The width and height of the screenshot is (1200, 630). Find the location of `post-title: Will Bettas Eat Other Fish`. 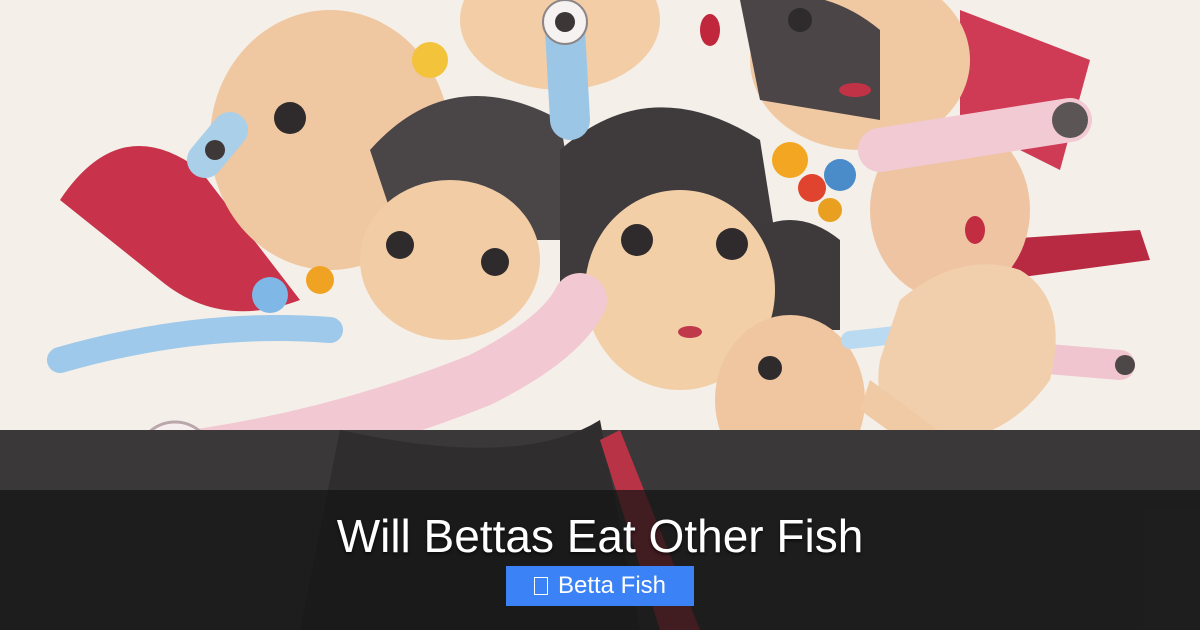

post-title: Will Bettas Eat Other Fish is located at coordinates (600, 536).